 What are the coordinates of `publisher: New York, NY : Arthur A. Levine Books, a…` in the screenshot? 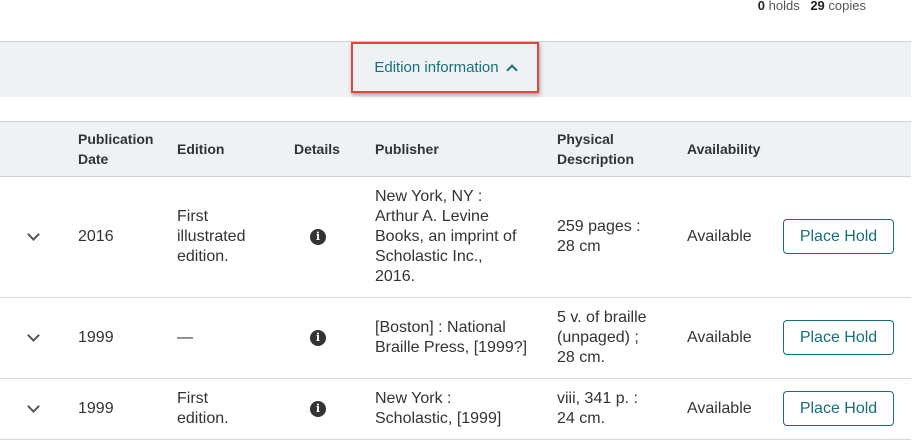 It's located at (446, 236).